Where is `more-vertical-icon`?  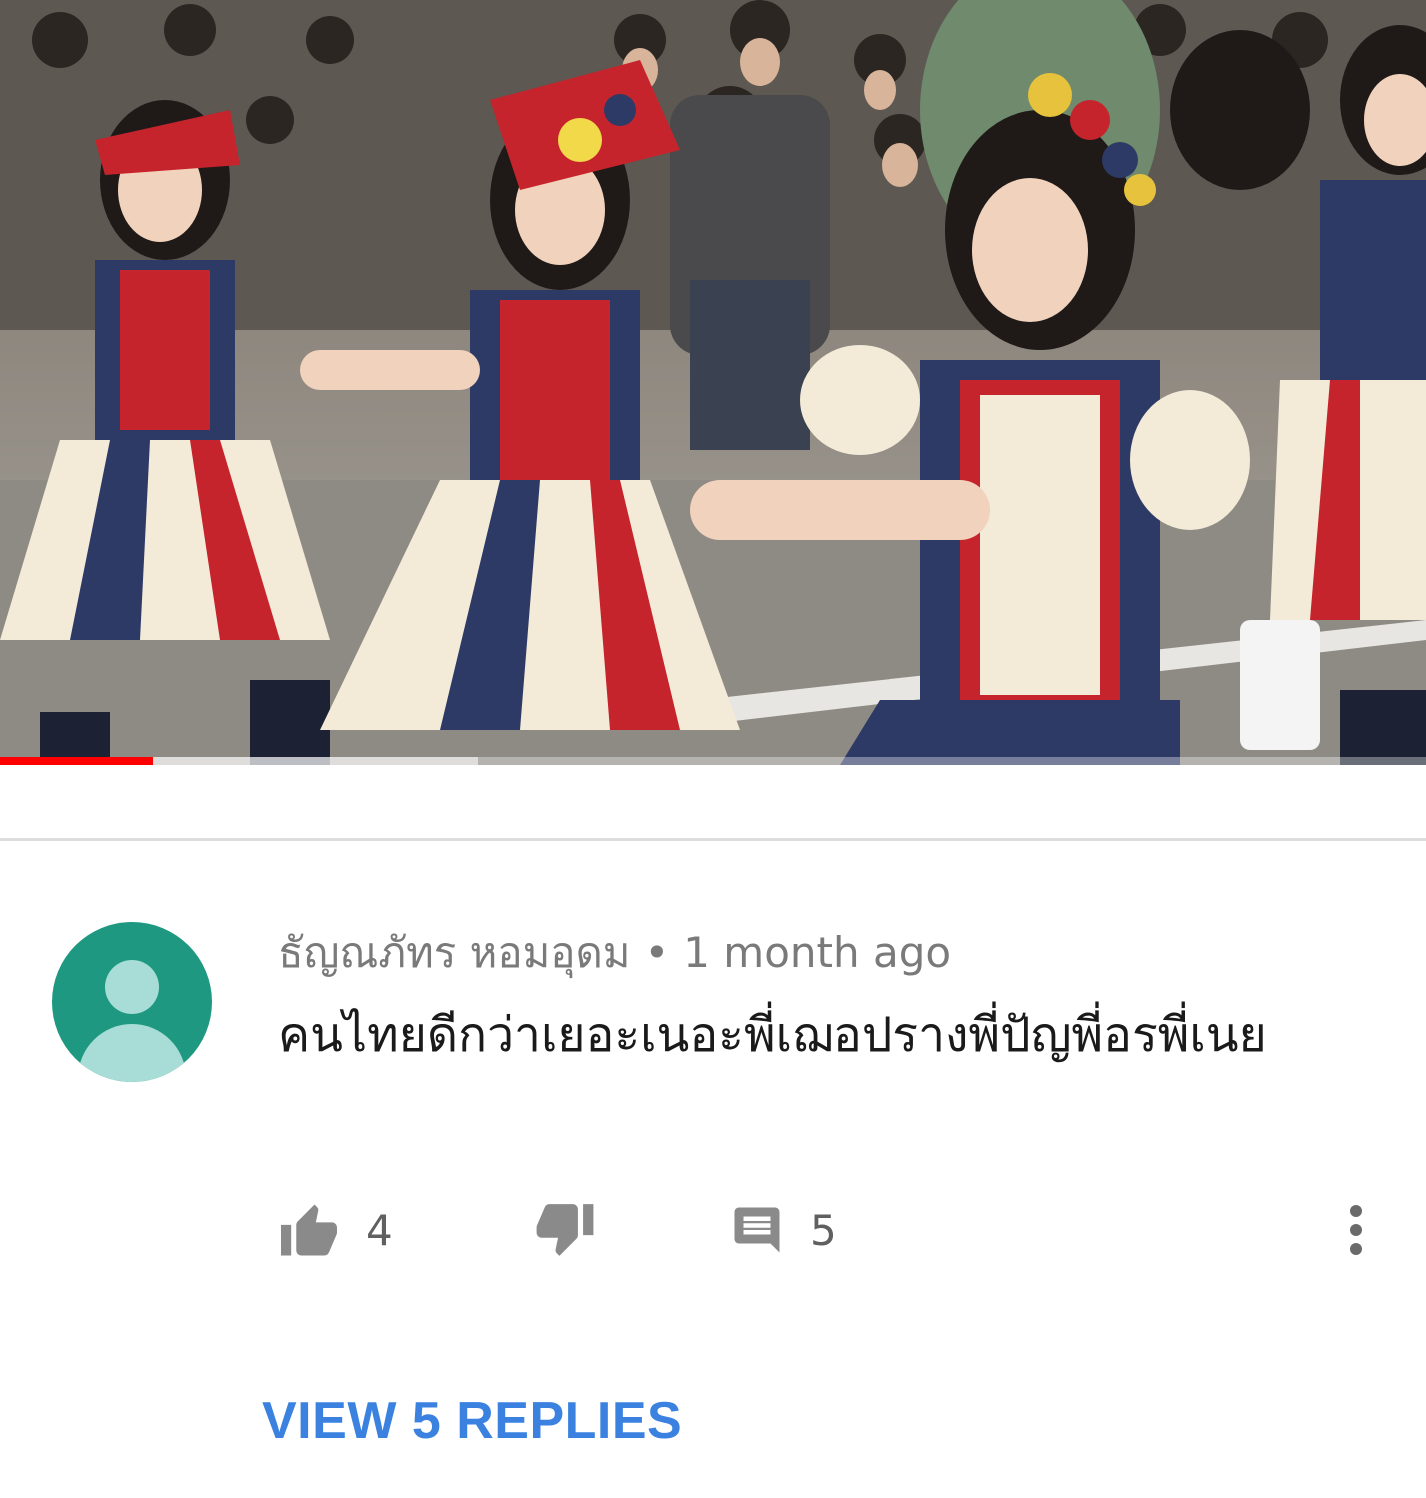
more-vertical-icon is located at coordinates (1356, 1230).